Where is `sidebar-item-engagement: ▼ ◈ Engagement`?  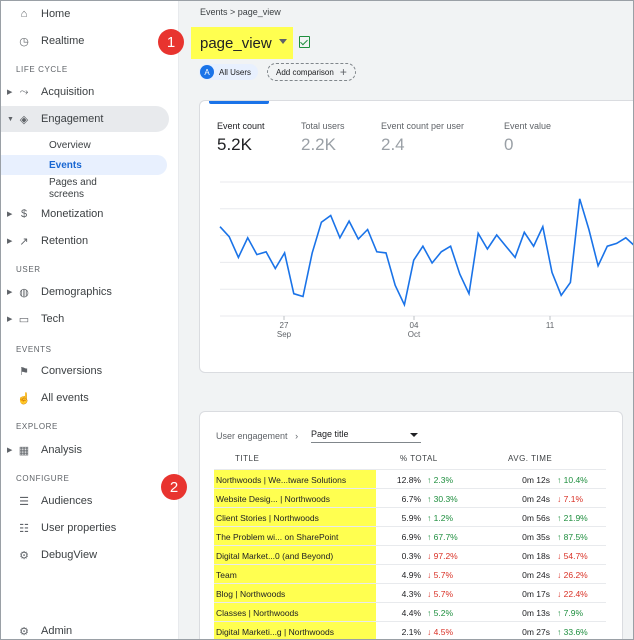 sidebar-item-engagement: ▼ ◈ Engagement is located at coordinates (85, 119).